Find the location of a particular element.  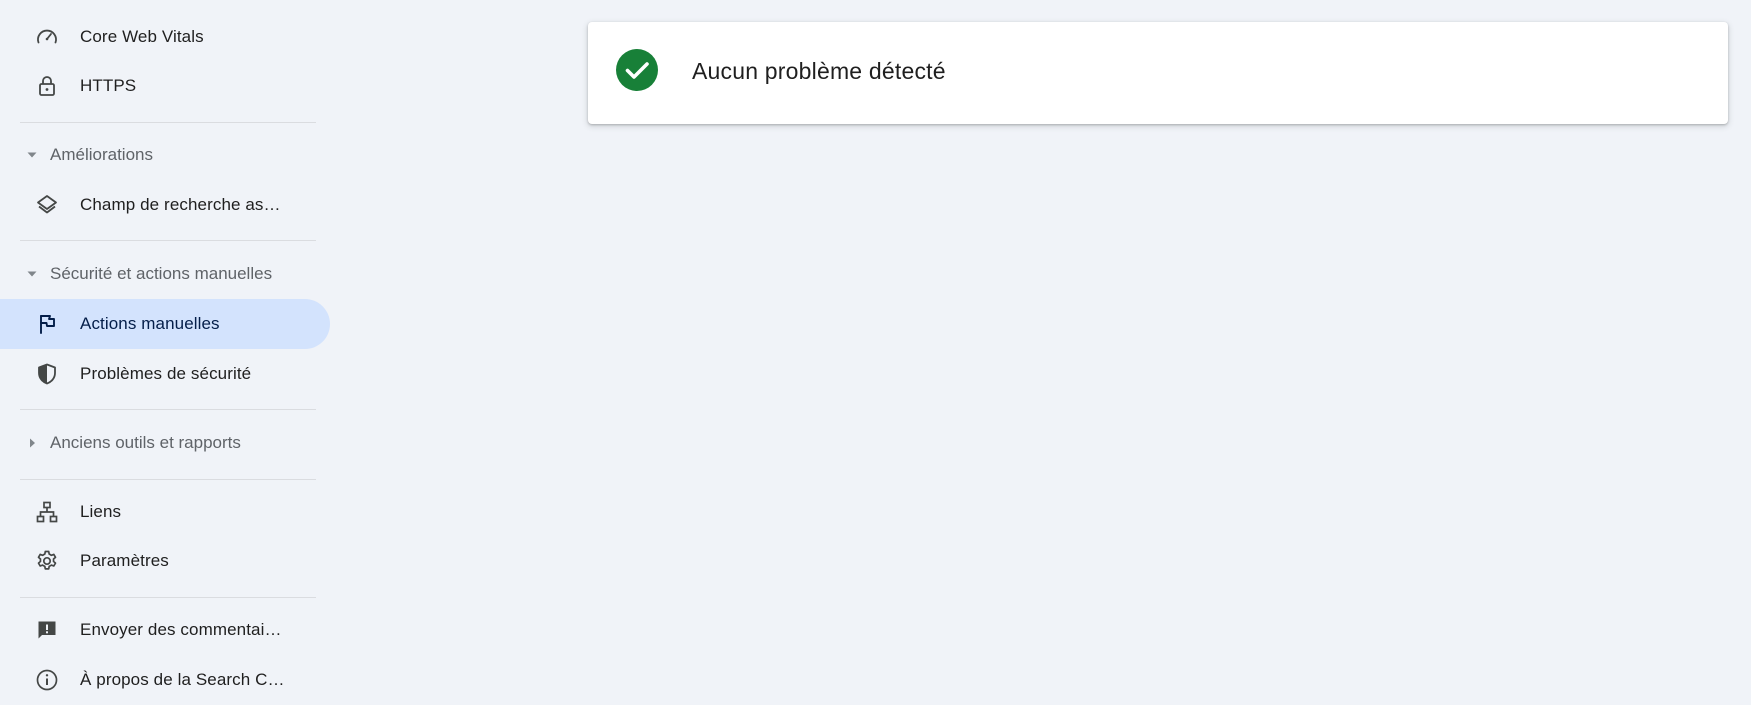

sidebar-item-label: Problèmes de sécurité is located at coordinates (166, 373).